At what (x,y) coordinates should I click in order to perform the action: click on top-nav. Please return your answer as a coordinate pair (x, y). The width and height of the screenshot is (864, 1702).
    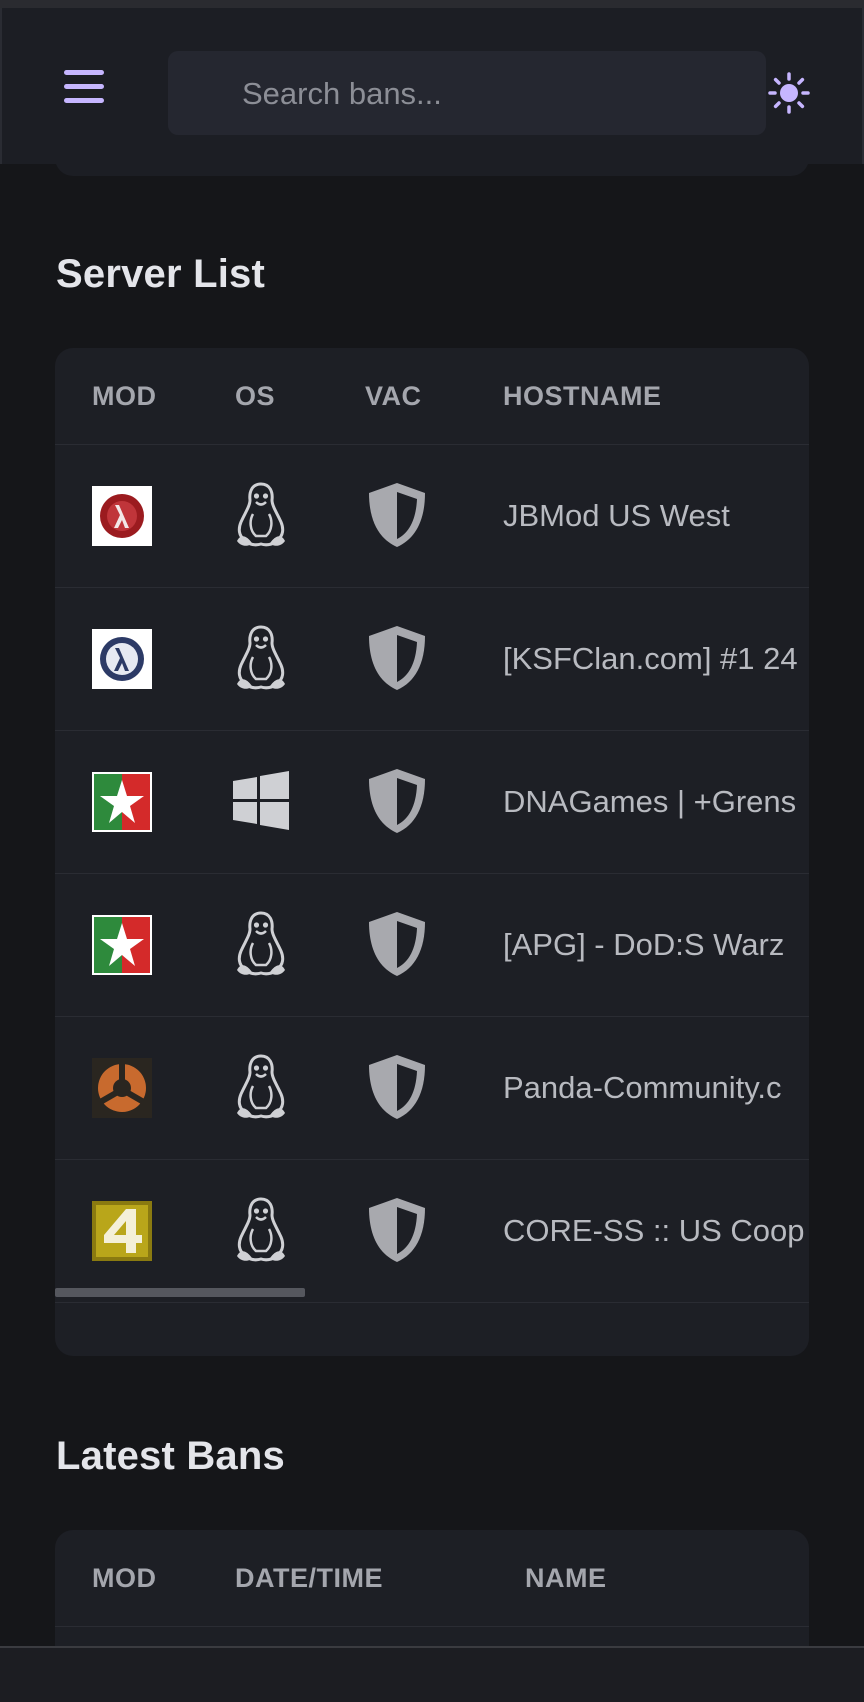
    Looking at the image, I should click on (432, 86).